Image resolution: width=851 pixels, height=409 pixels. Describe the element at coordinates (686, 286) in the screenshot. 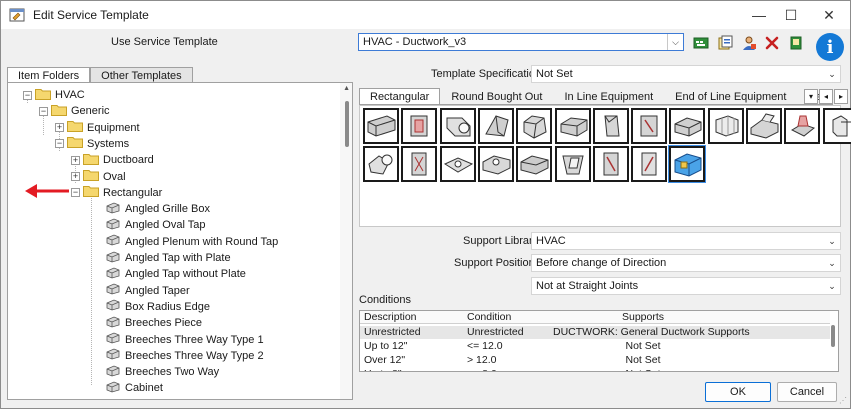

I see `support-positions-secondary-select: Not at Straight Joints ⌄` at that location.